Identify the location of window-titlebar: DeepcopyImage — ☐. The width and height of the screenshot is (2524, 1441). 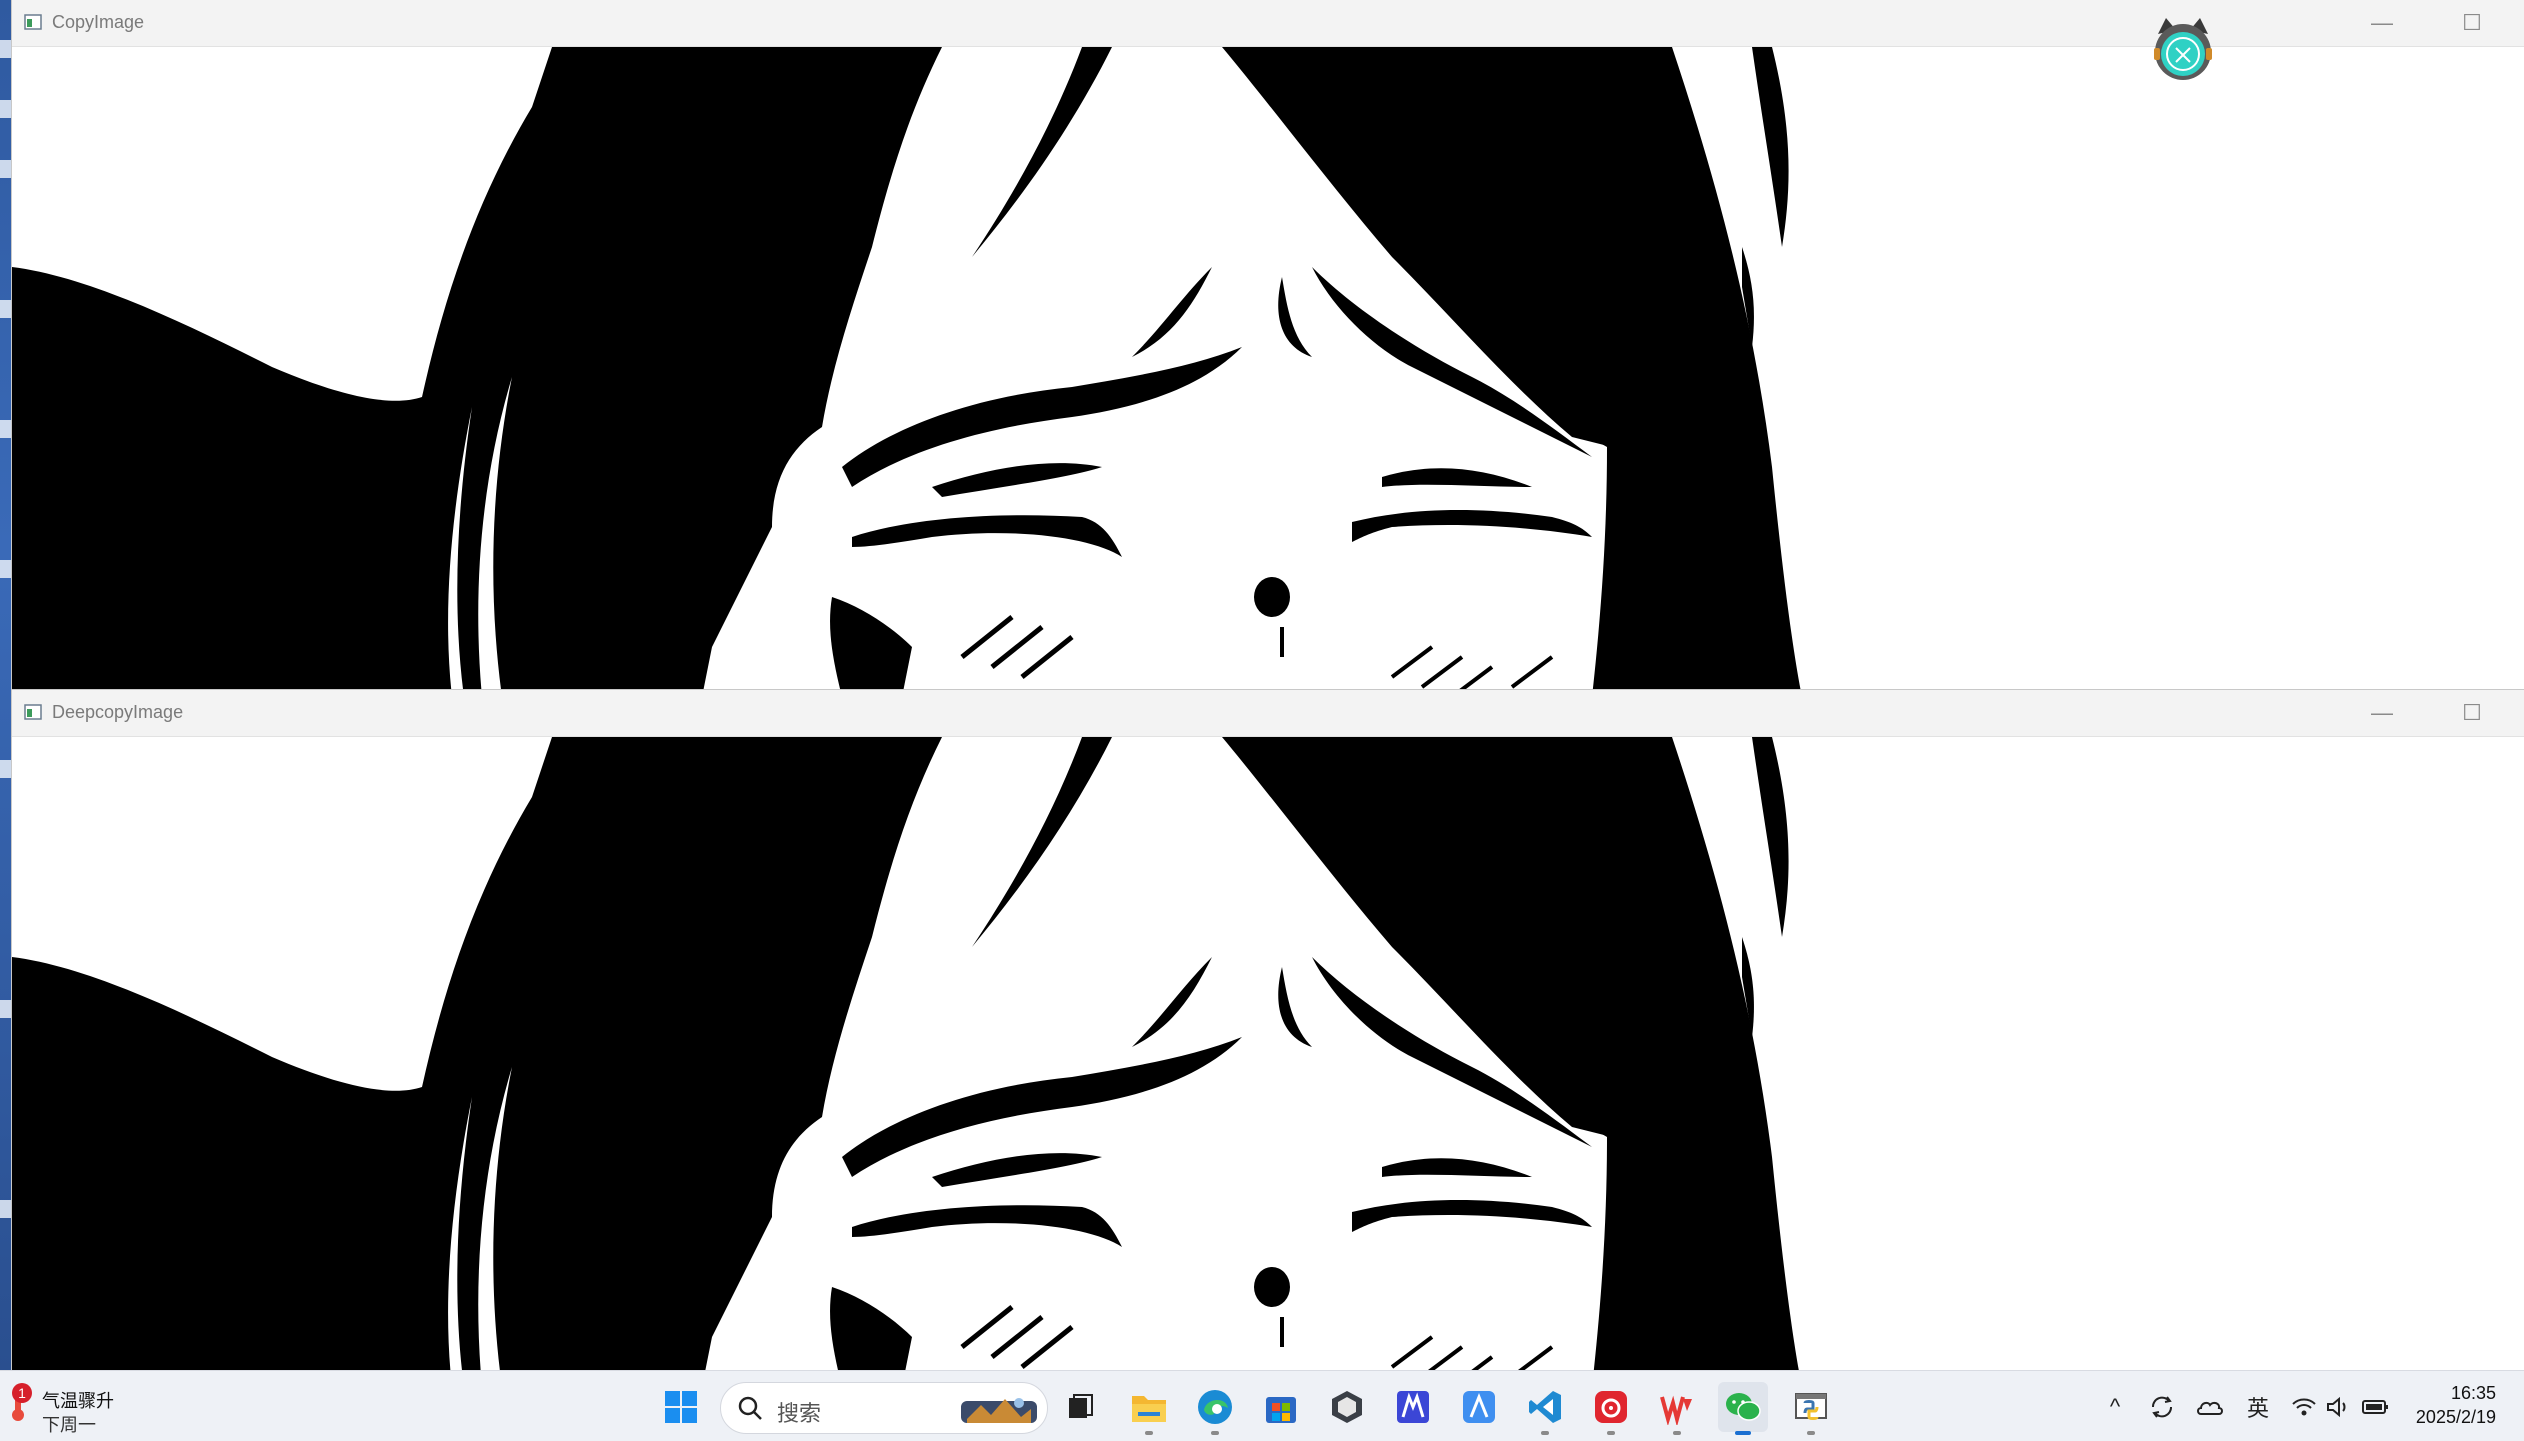
(1268, 713).